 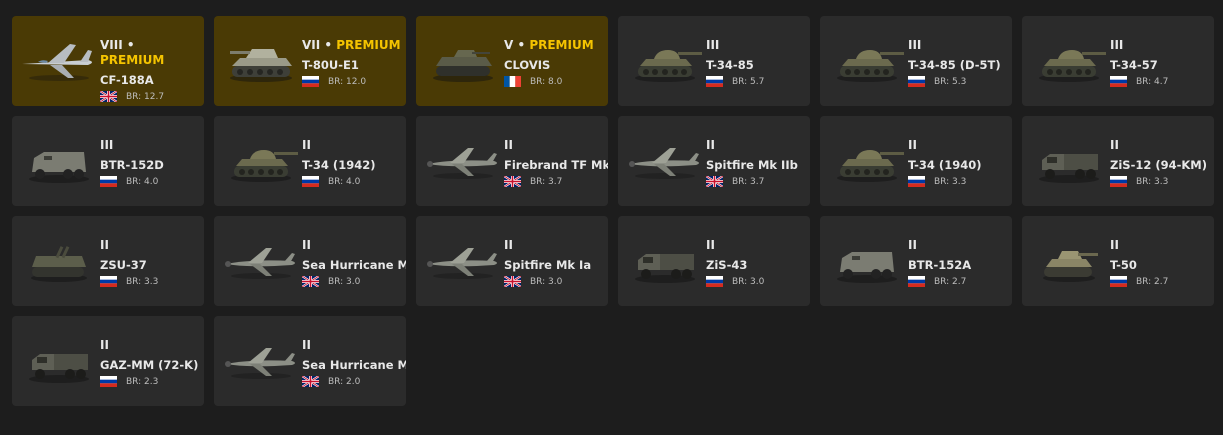 I want to click on vehicle-card: II GAZ-MM (72-K) BR: 2.3, so click(x=108, y=361).